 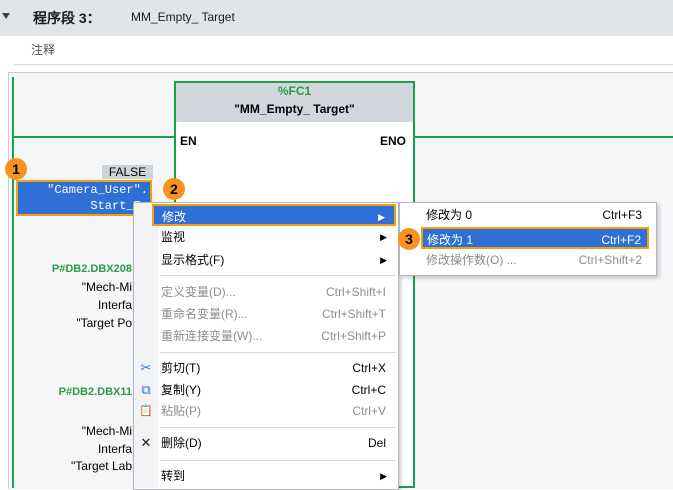 I want to click on scissors-icon: ✂, so click(x=146, y=367).